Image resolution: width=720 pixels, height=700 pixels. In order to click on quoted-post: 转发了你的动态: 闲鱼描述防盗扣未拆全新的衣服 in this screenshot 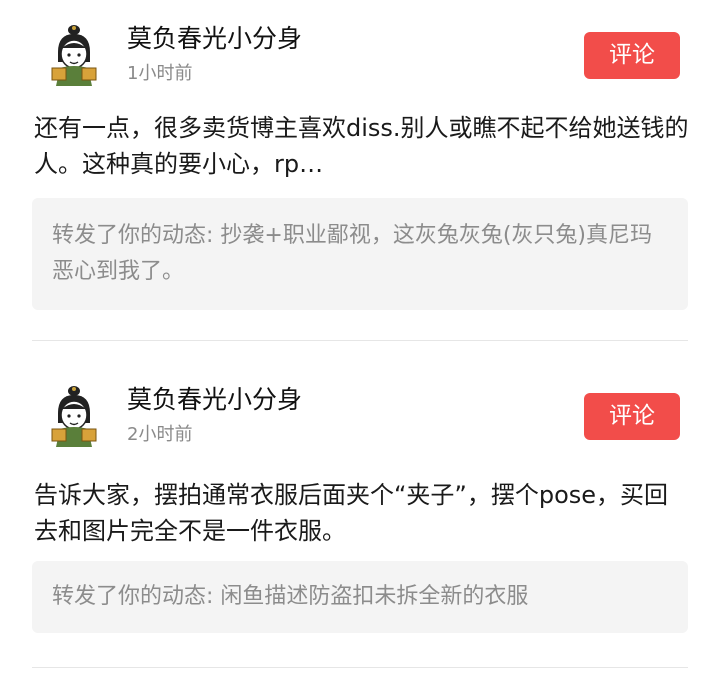, I will do `click(360, 597)`.